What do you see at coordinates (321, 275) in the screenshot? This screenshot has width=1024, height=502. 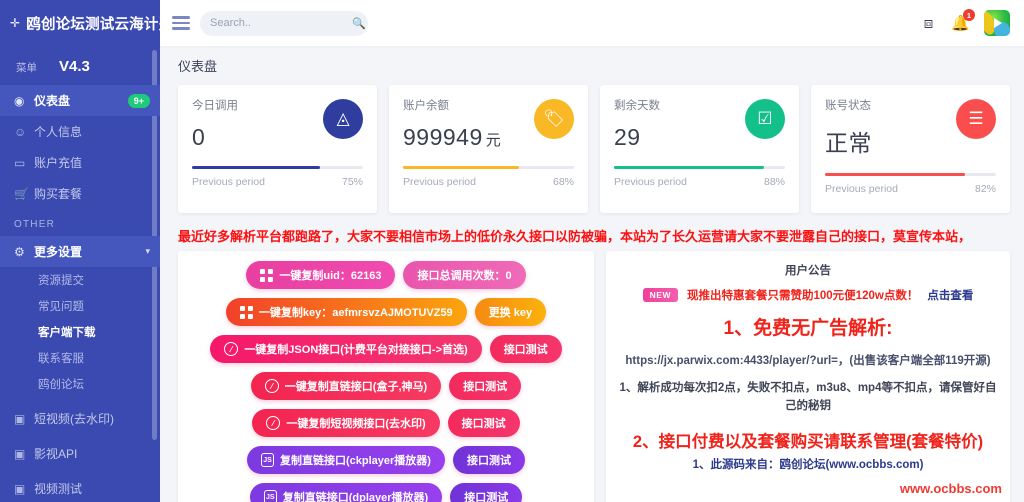 I see `copy-uid-button: 一键复制uid：62163` at bounding box center [321, 275].